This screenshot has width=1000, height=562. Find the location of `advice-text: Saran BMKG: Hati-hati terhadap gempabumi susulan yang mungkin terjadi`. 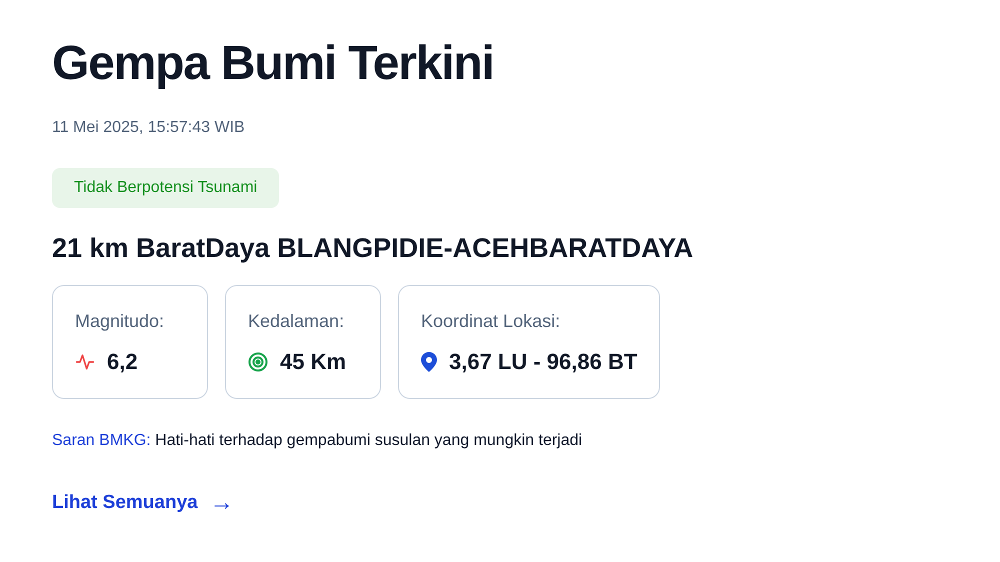

advice-text: Saran BMKG: Hati-hati terhadap gempabumi susulan yang mungkin terjadi is located at coordinates (317, 441).